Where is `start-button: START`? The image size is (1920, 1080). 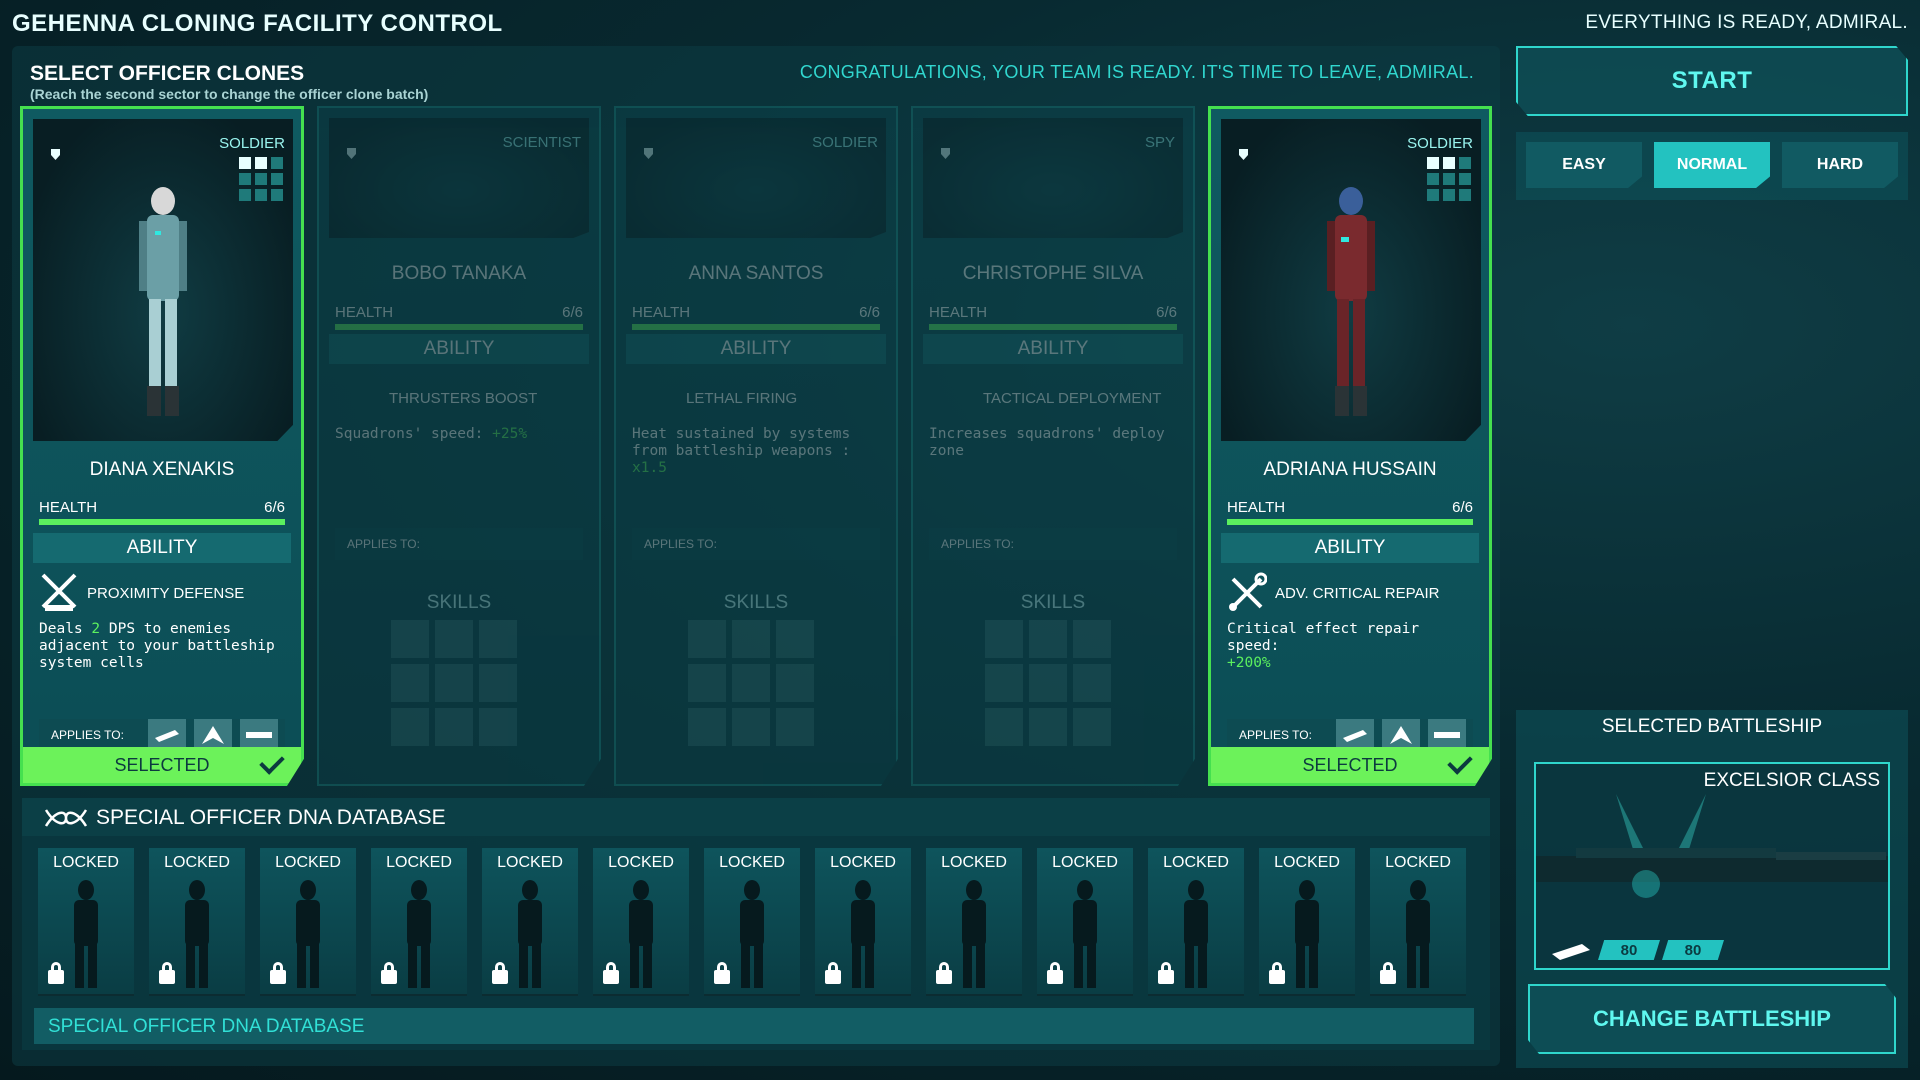 start-button: START is located at coordinates (1712, 81).